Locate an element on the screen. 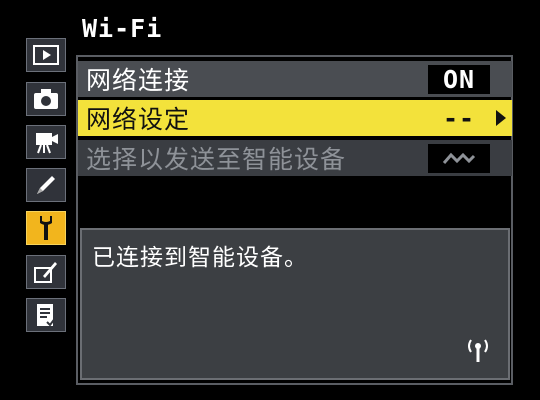  menu-item-label: 网络连接 is located at coordinates (138, 80).